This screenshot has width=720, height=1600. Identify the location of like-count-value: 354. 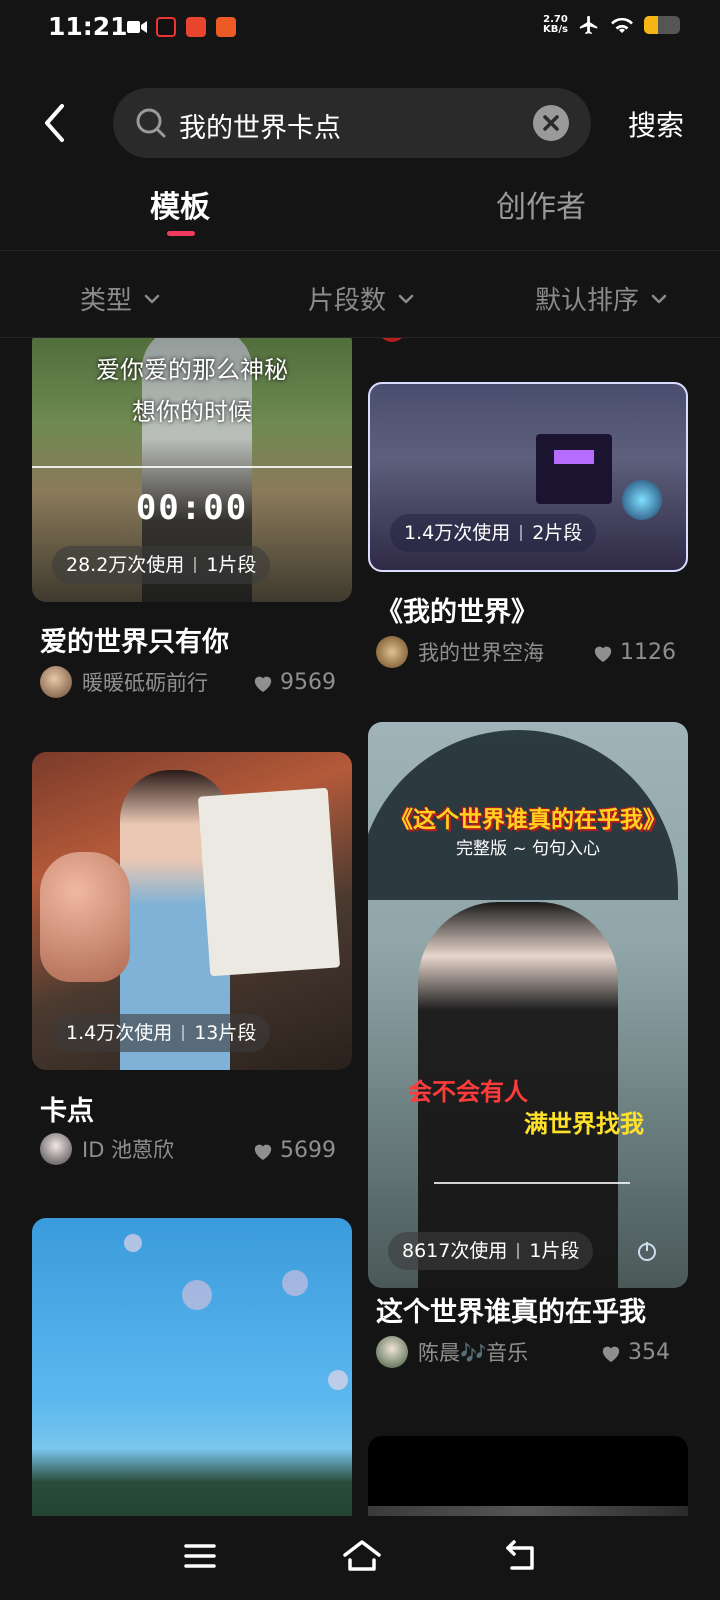
(649, 1352).